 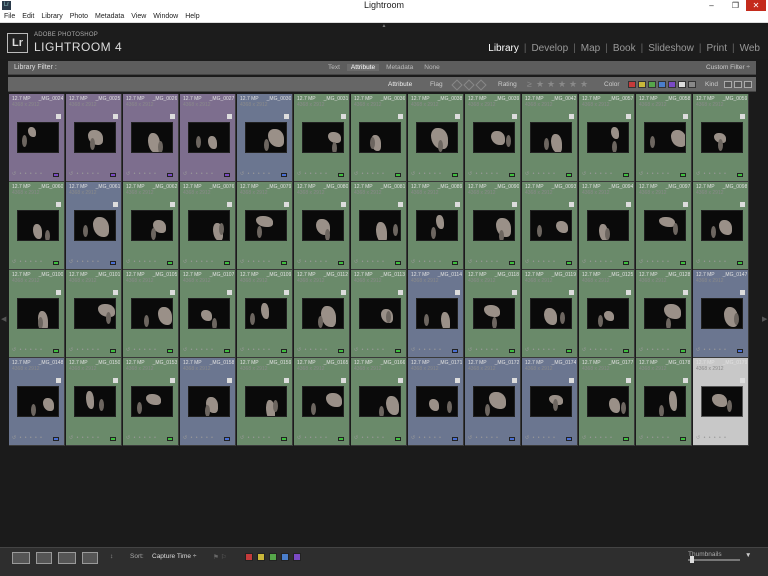 What do you see at coordinates (432, 67) in the screenshot?
I see `filter-tab-none: None` at bounding box center [432, 67].